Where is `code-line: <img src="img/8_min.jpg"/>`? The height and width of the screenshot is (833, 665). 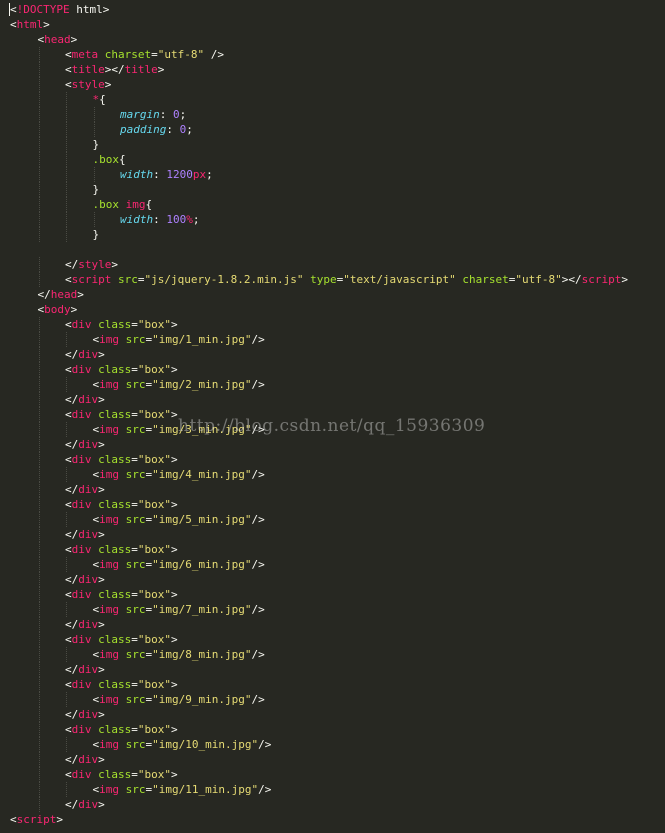 code-line: <img src="img/8_min.jpg"/> is located at coordinates (332, 654).